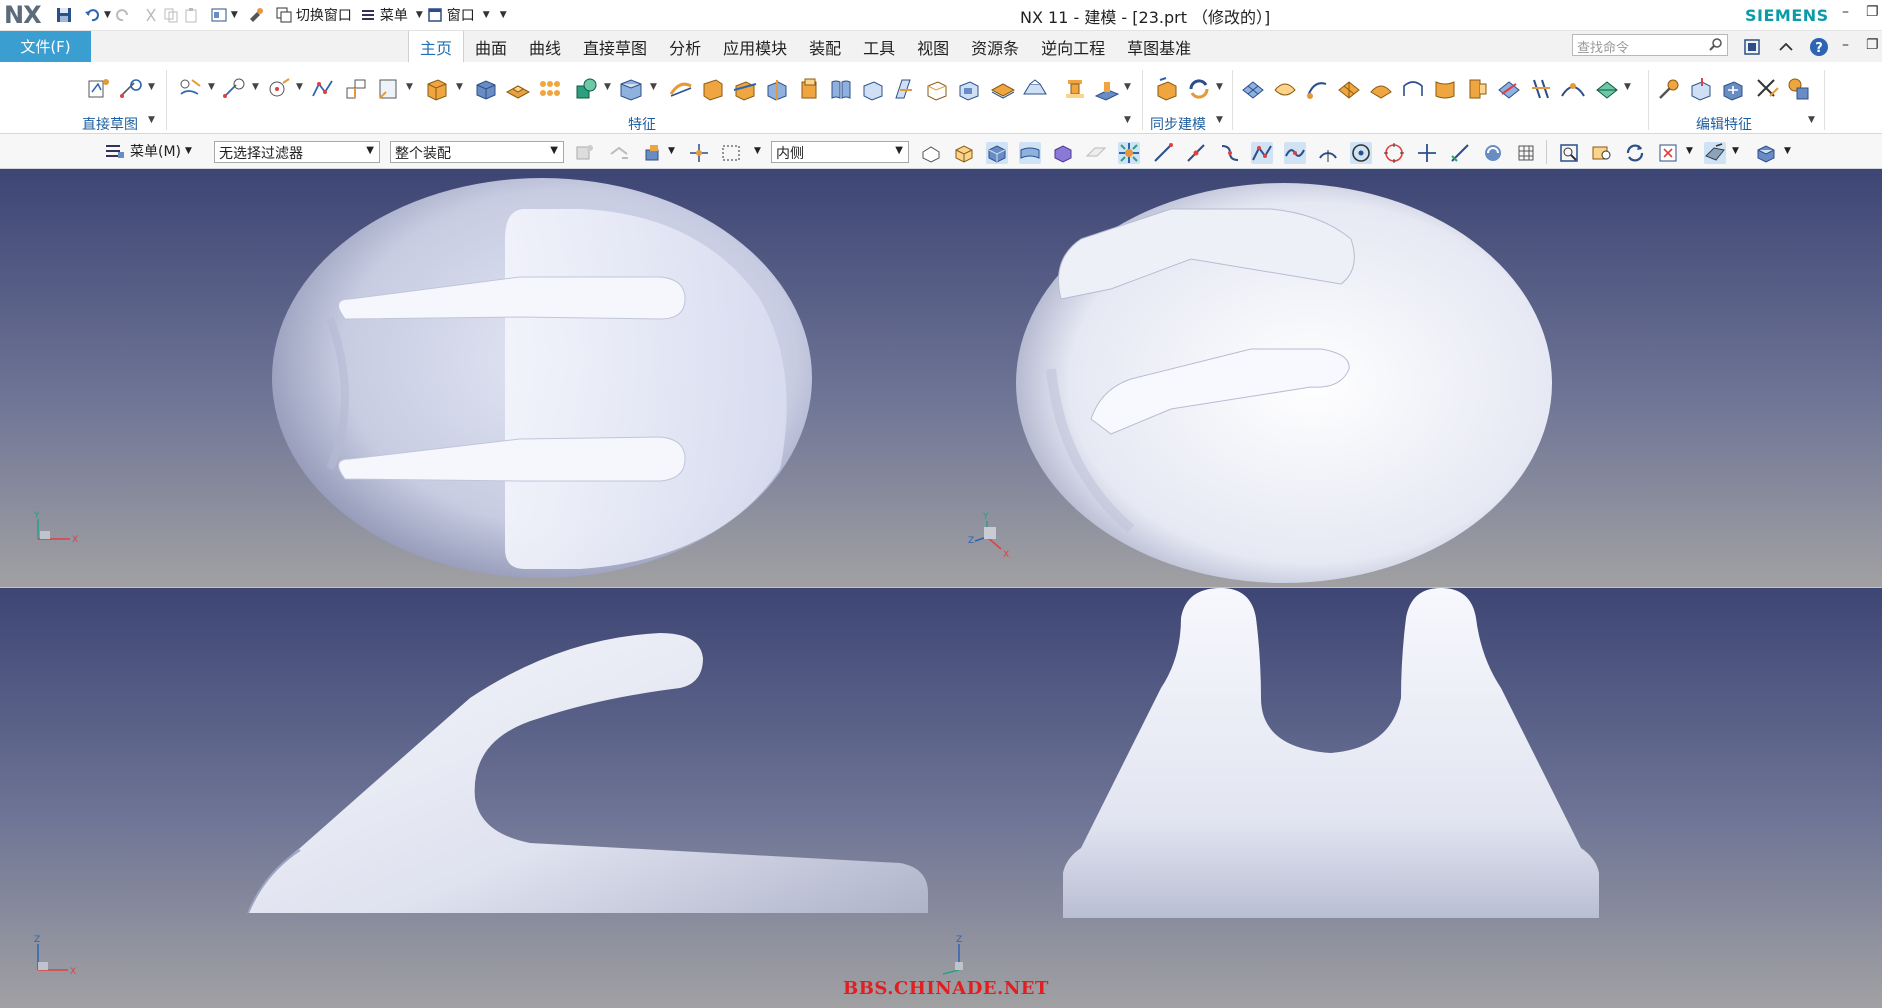 Image resolution: width=1882 pixels, height=1008 pixels. Describe the element at coordinates (841, 89) in the screenshot. I see `thicken-icon` at that location.